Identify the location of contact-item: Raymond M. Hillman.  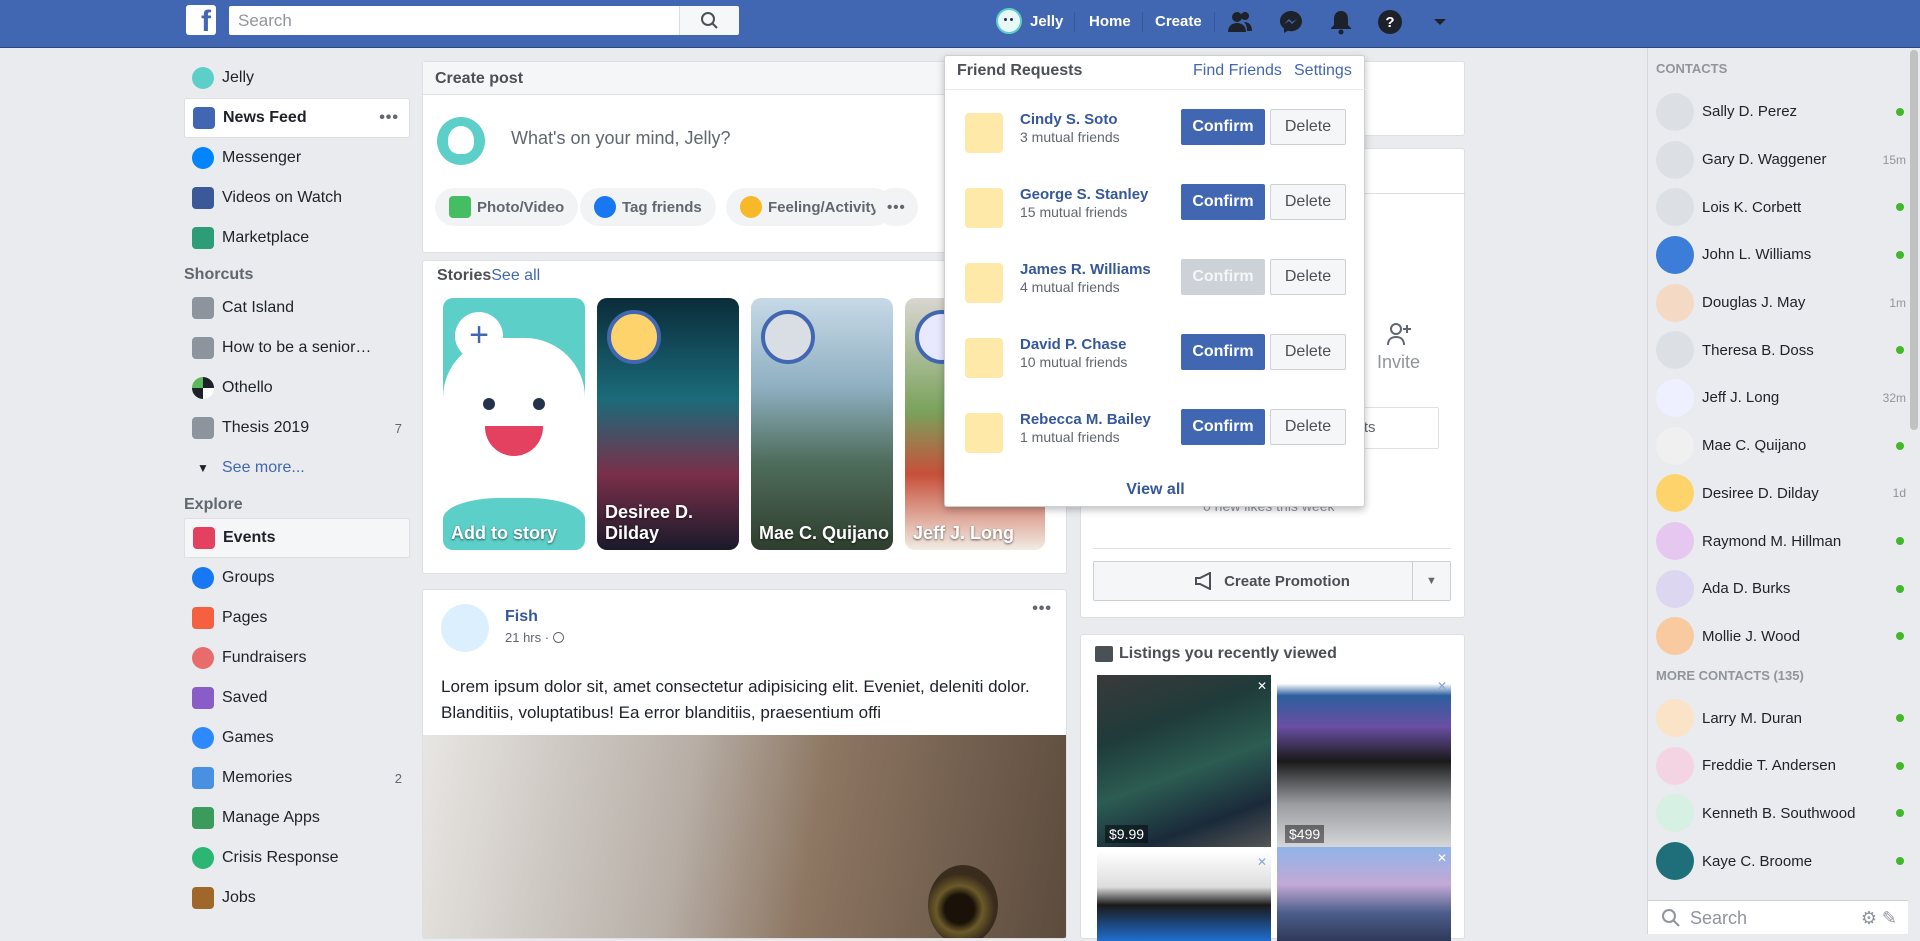
(1784, 541).